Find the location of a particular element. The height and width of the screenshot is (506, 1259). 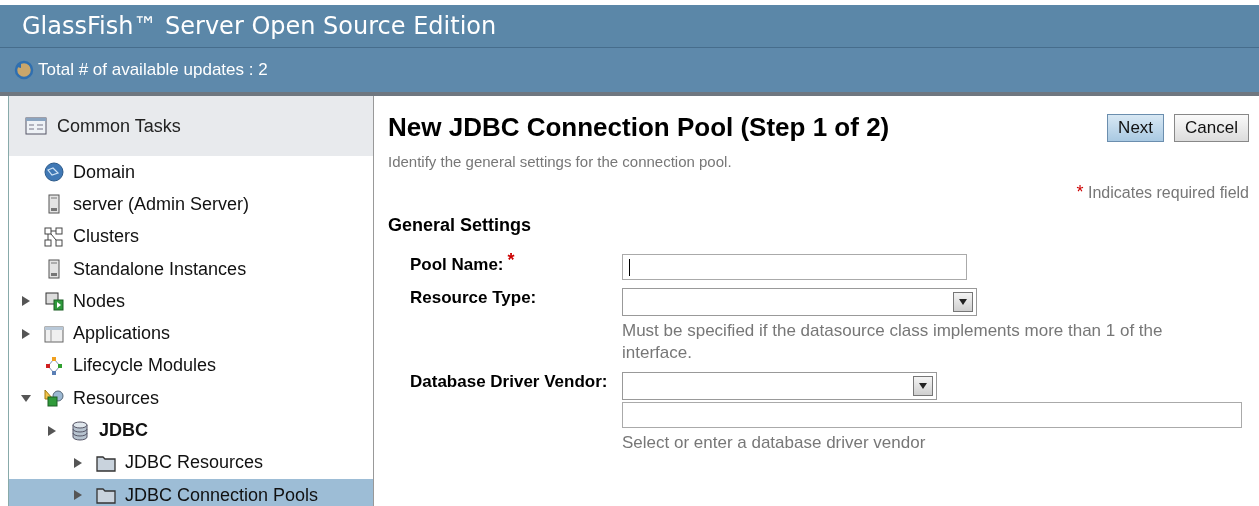

driver-vendor-field is located at coordinates (932, 415).